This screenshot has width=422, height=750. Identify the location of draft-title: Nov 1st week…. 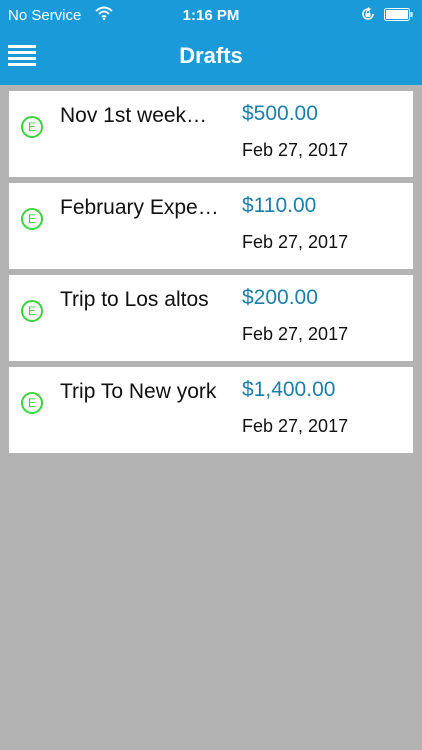
(134, 115).